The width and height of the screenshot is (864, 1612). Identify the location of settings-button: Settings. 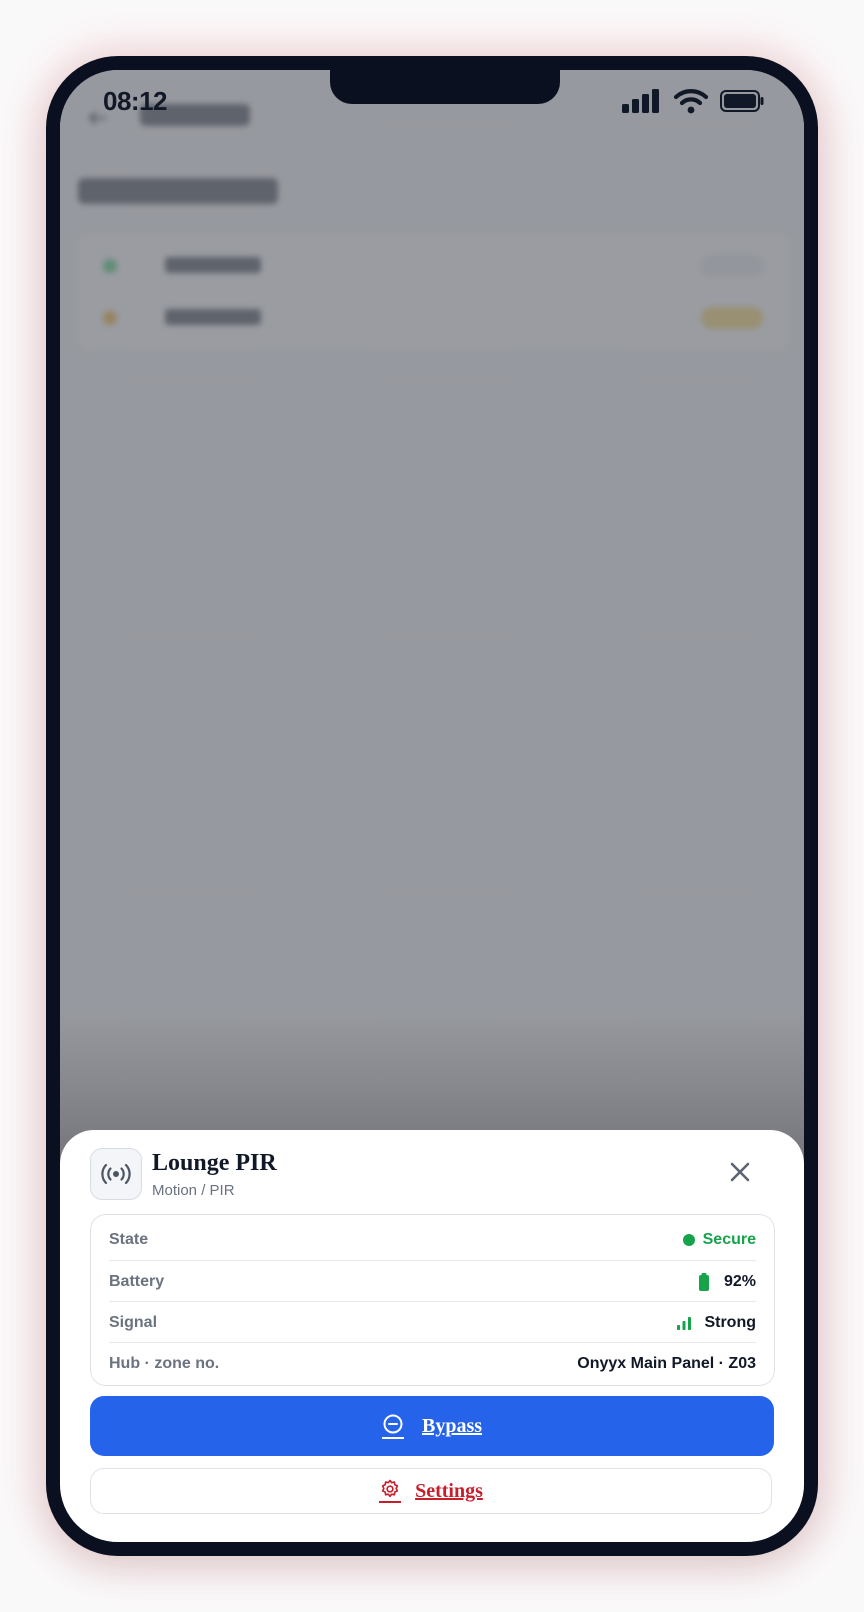
(431, 1491).